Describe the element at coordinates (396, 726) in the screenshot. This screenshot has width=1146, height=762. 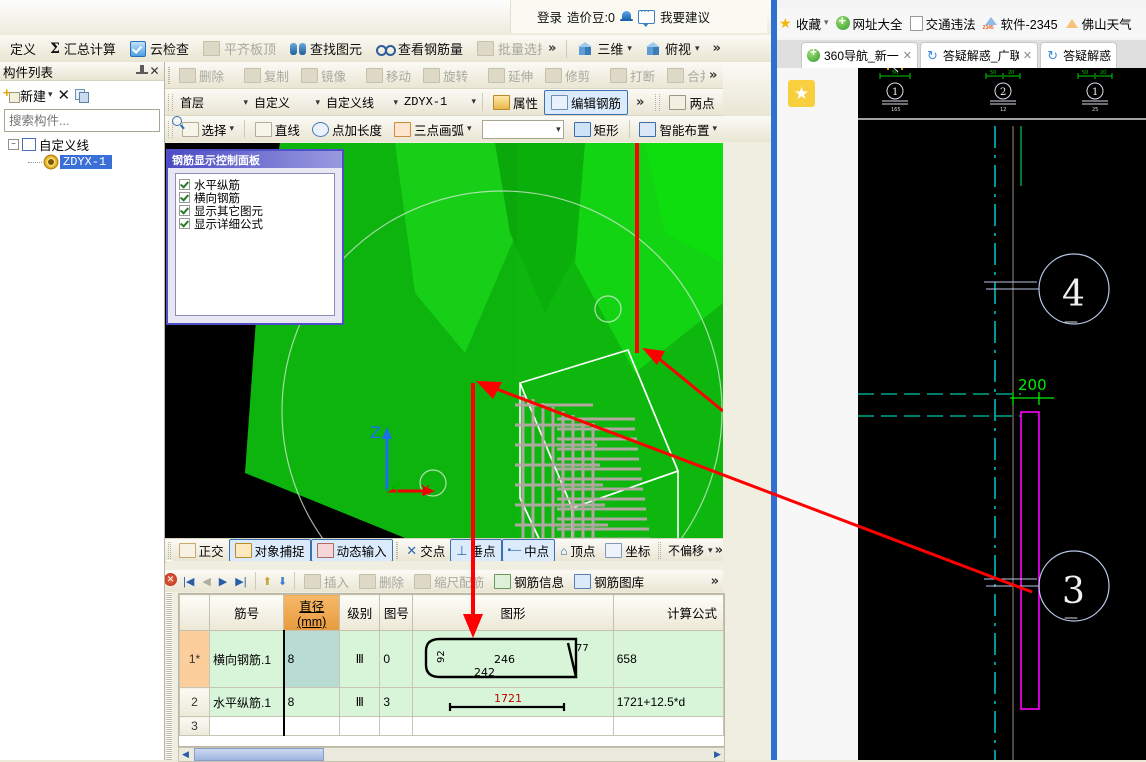
I see `cell-shape-no` at that location.